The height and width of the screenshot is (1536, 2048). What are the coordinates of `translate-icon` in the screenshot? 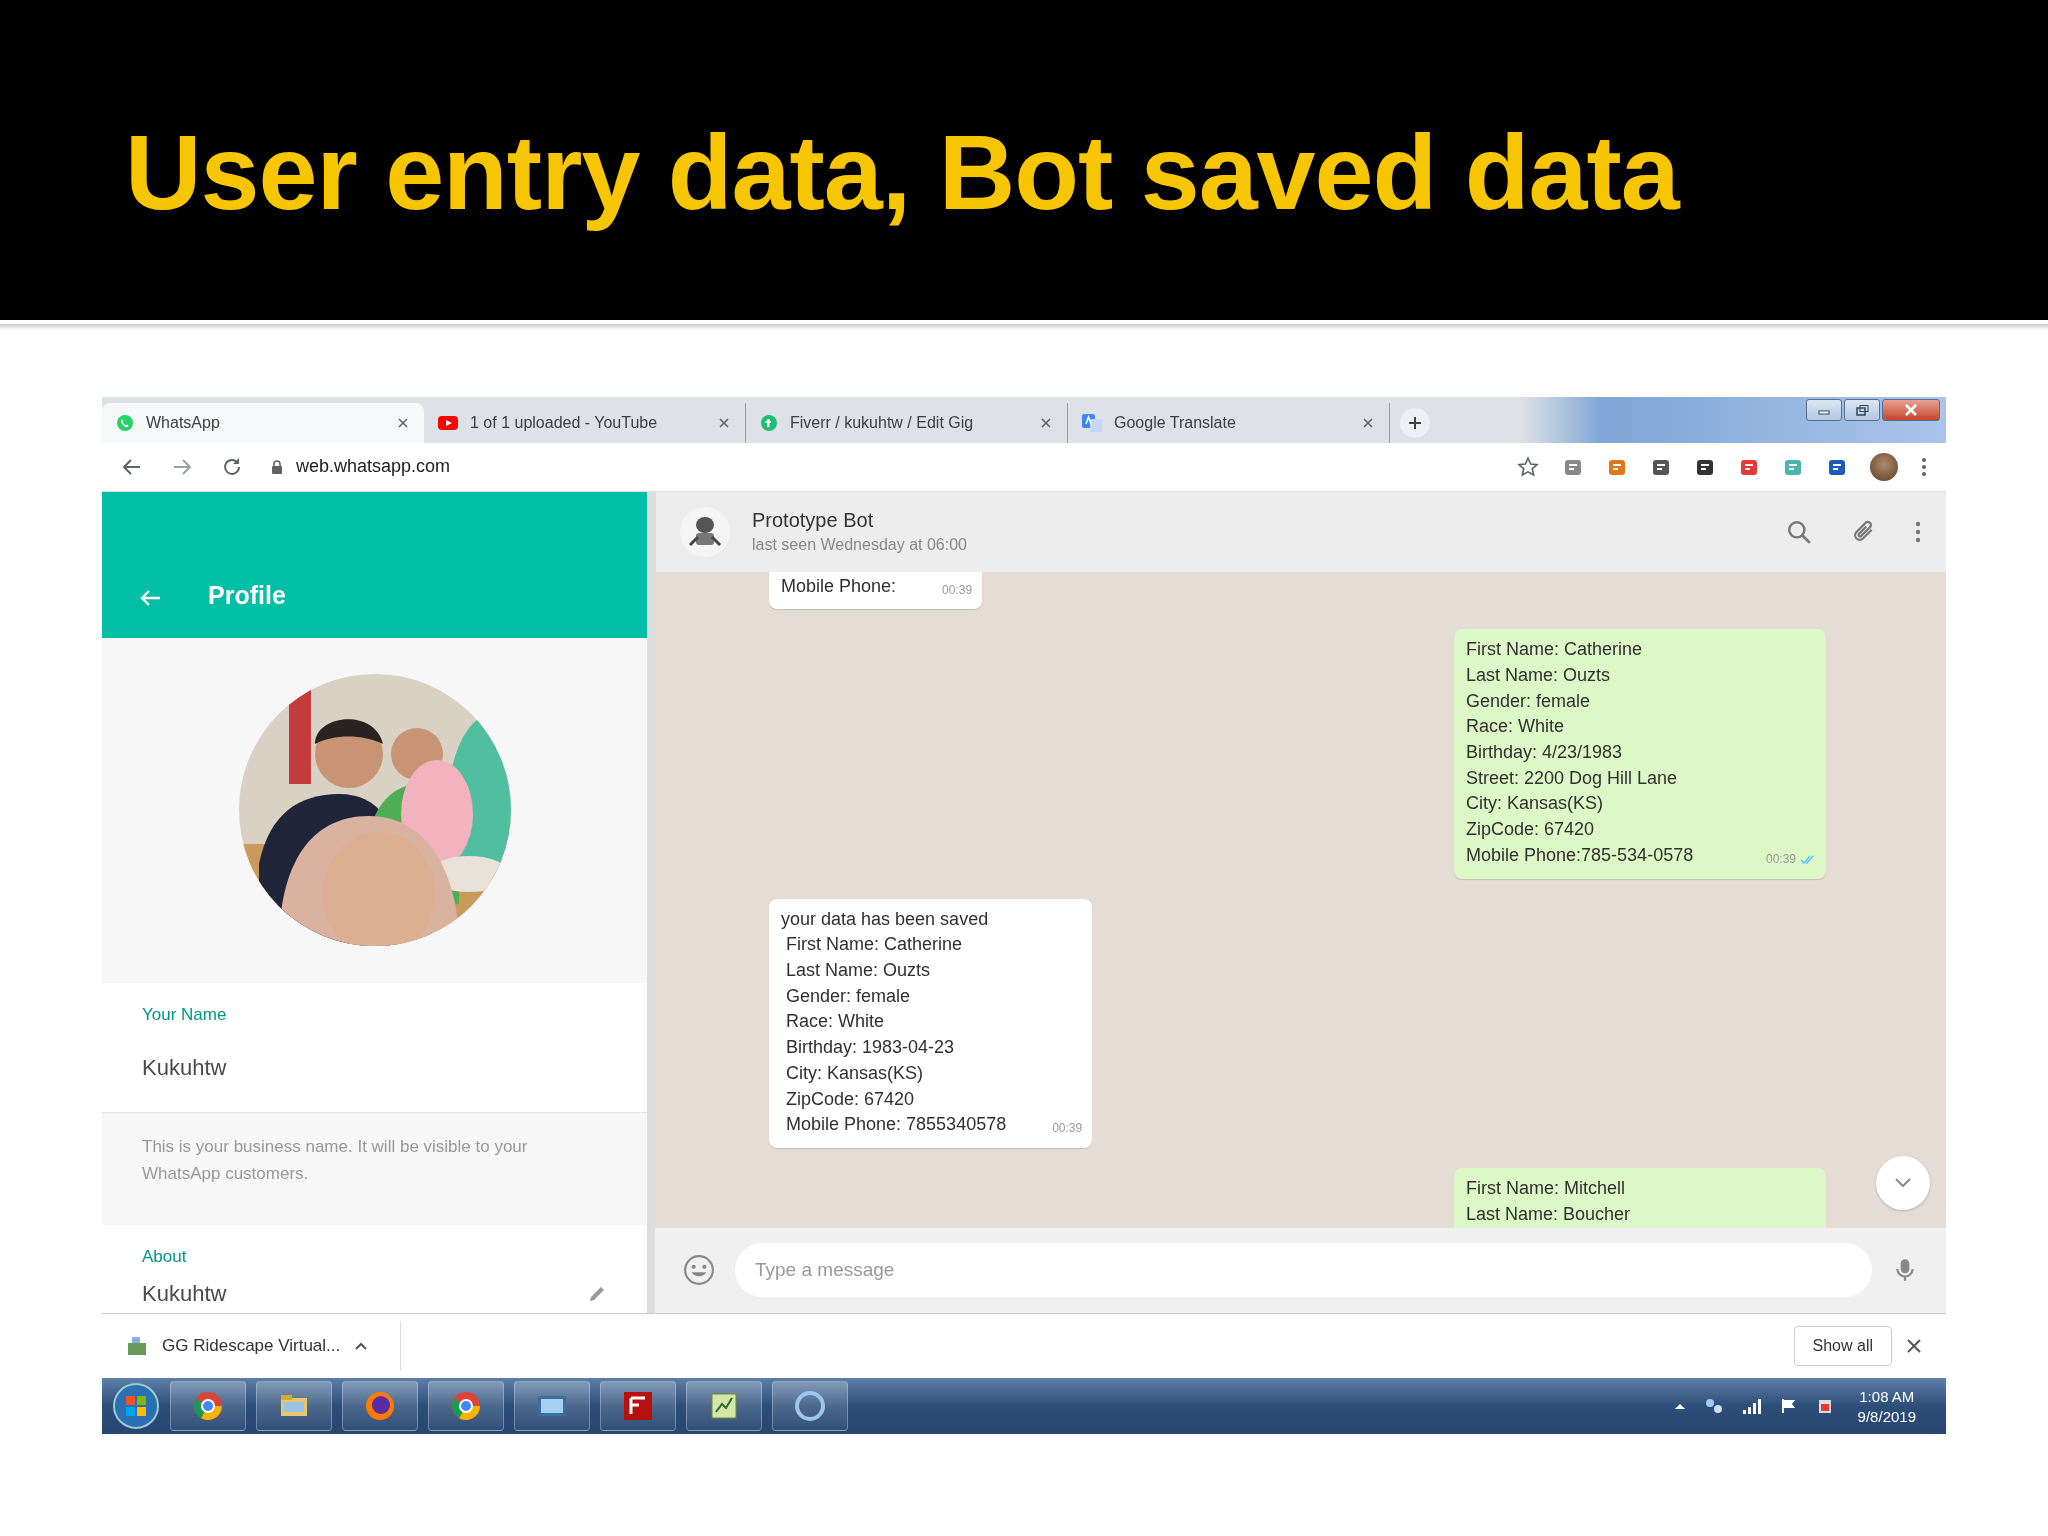 It's located at (1092, 422).